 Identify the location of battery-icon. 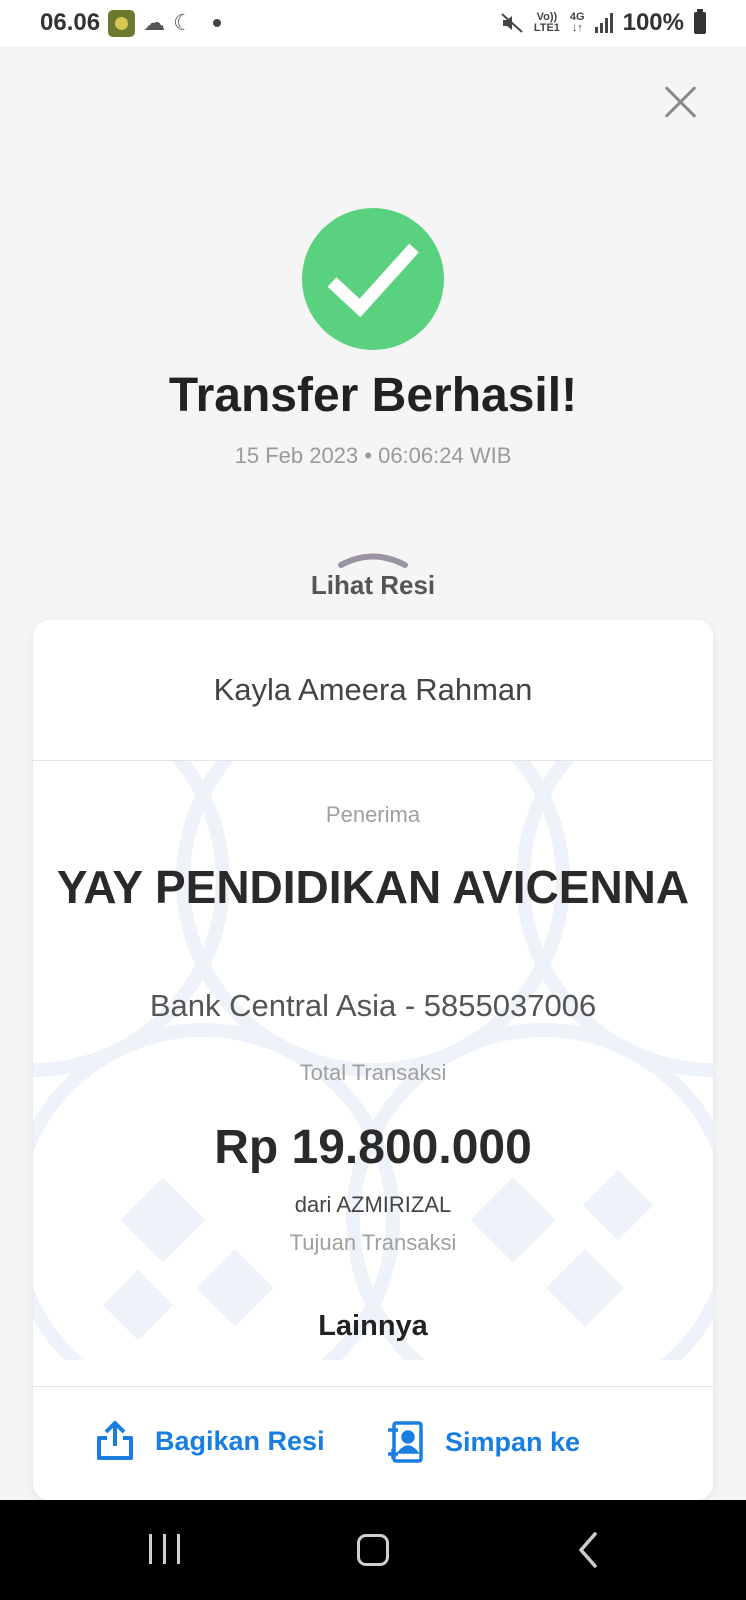
(700, 21).